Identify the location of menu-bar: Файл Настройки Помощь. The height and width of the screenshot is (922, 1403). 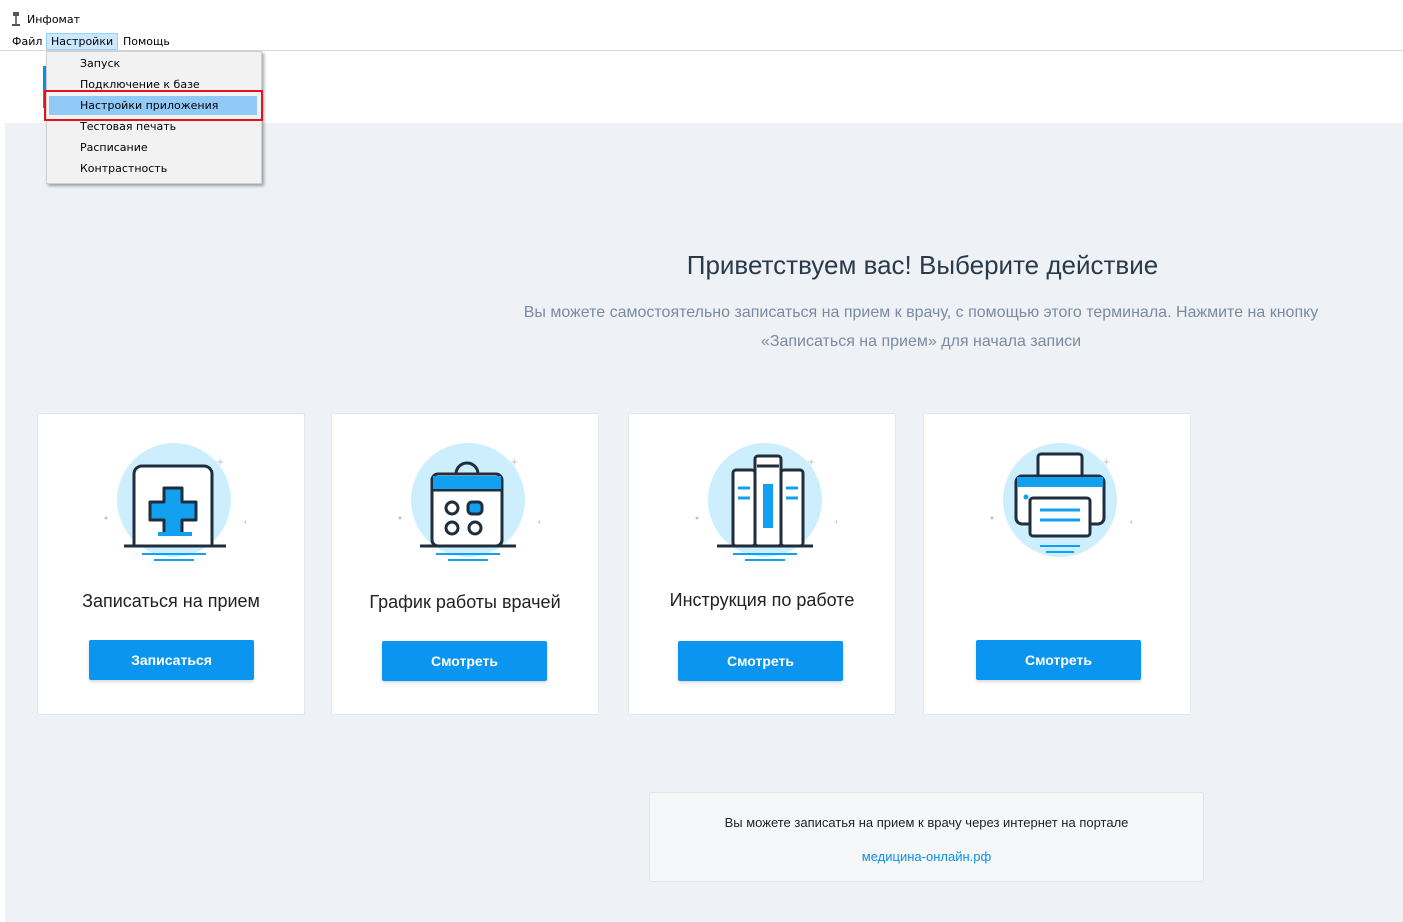
(701, 42).